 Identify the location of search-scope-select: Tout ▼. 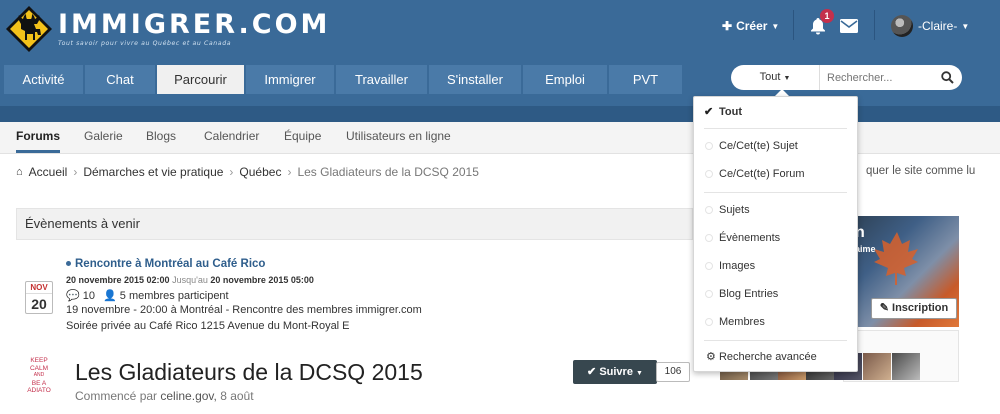
(775, 77).